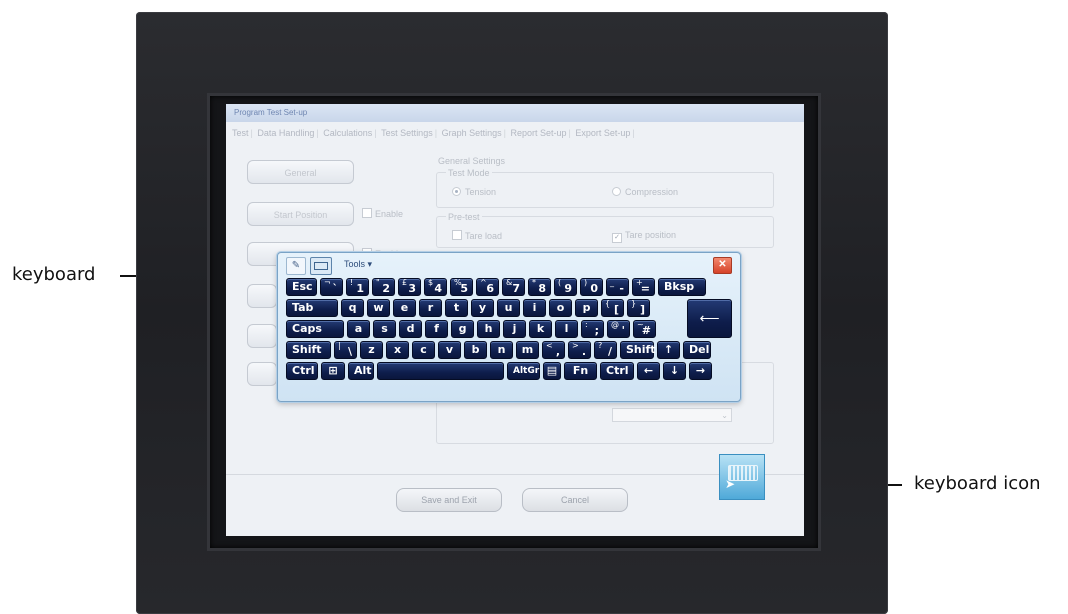 The height and width of the screenshot is (614, 1068). I want to click on key-row4-10: >., so click(579, 350).